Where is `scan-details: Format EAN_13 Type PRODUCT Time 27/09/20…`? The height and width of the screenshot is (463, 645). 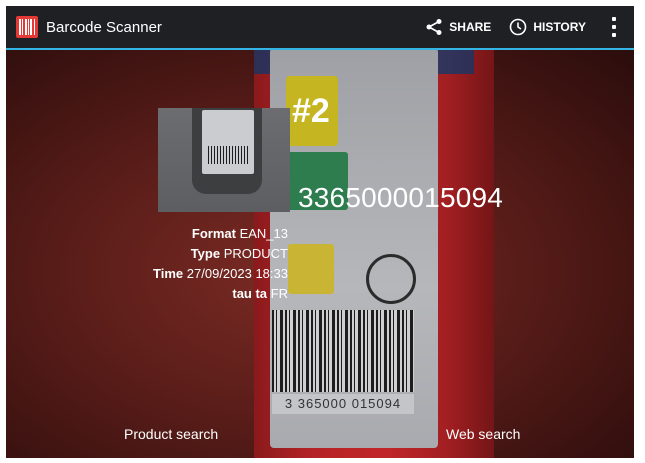 scan-details: Format EAN_13 Type PRODUCT Time 27/09/20… is located at coordinates (220, 264).